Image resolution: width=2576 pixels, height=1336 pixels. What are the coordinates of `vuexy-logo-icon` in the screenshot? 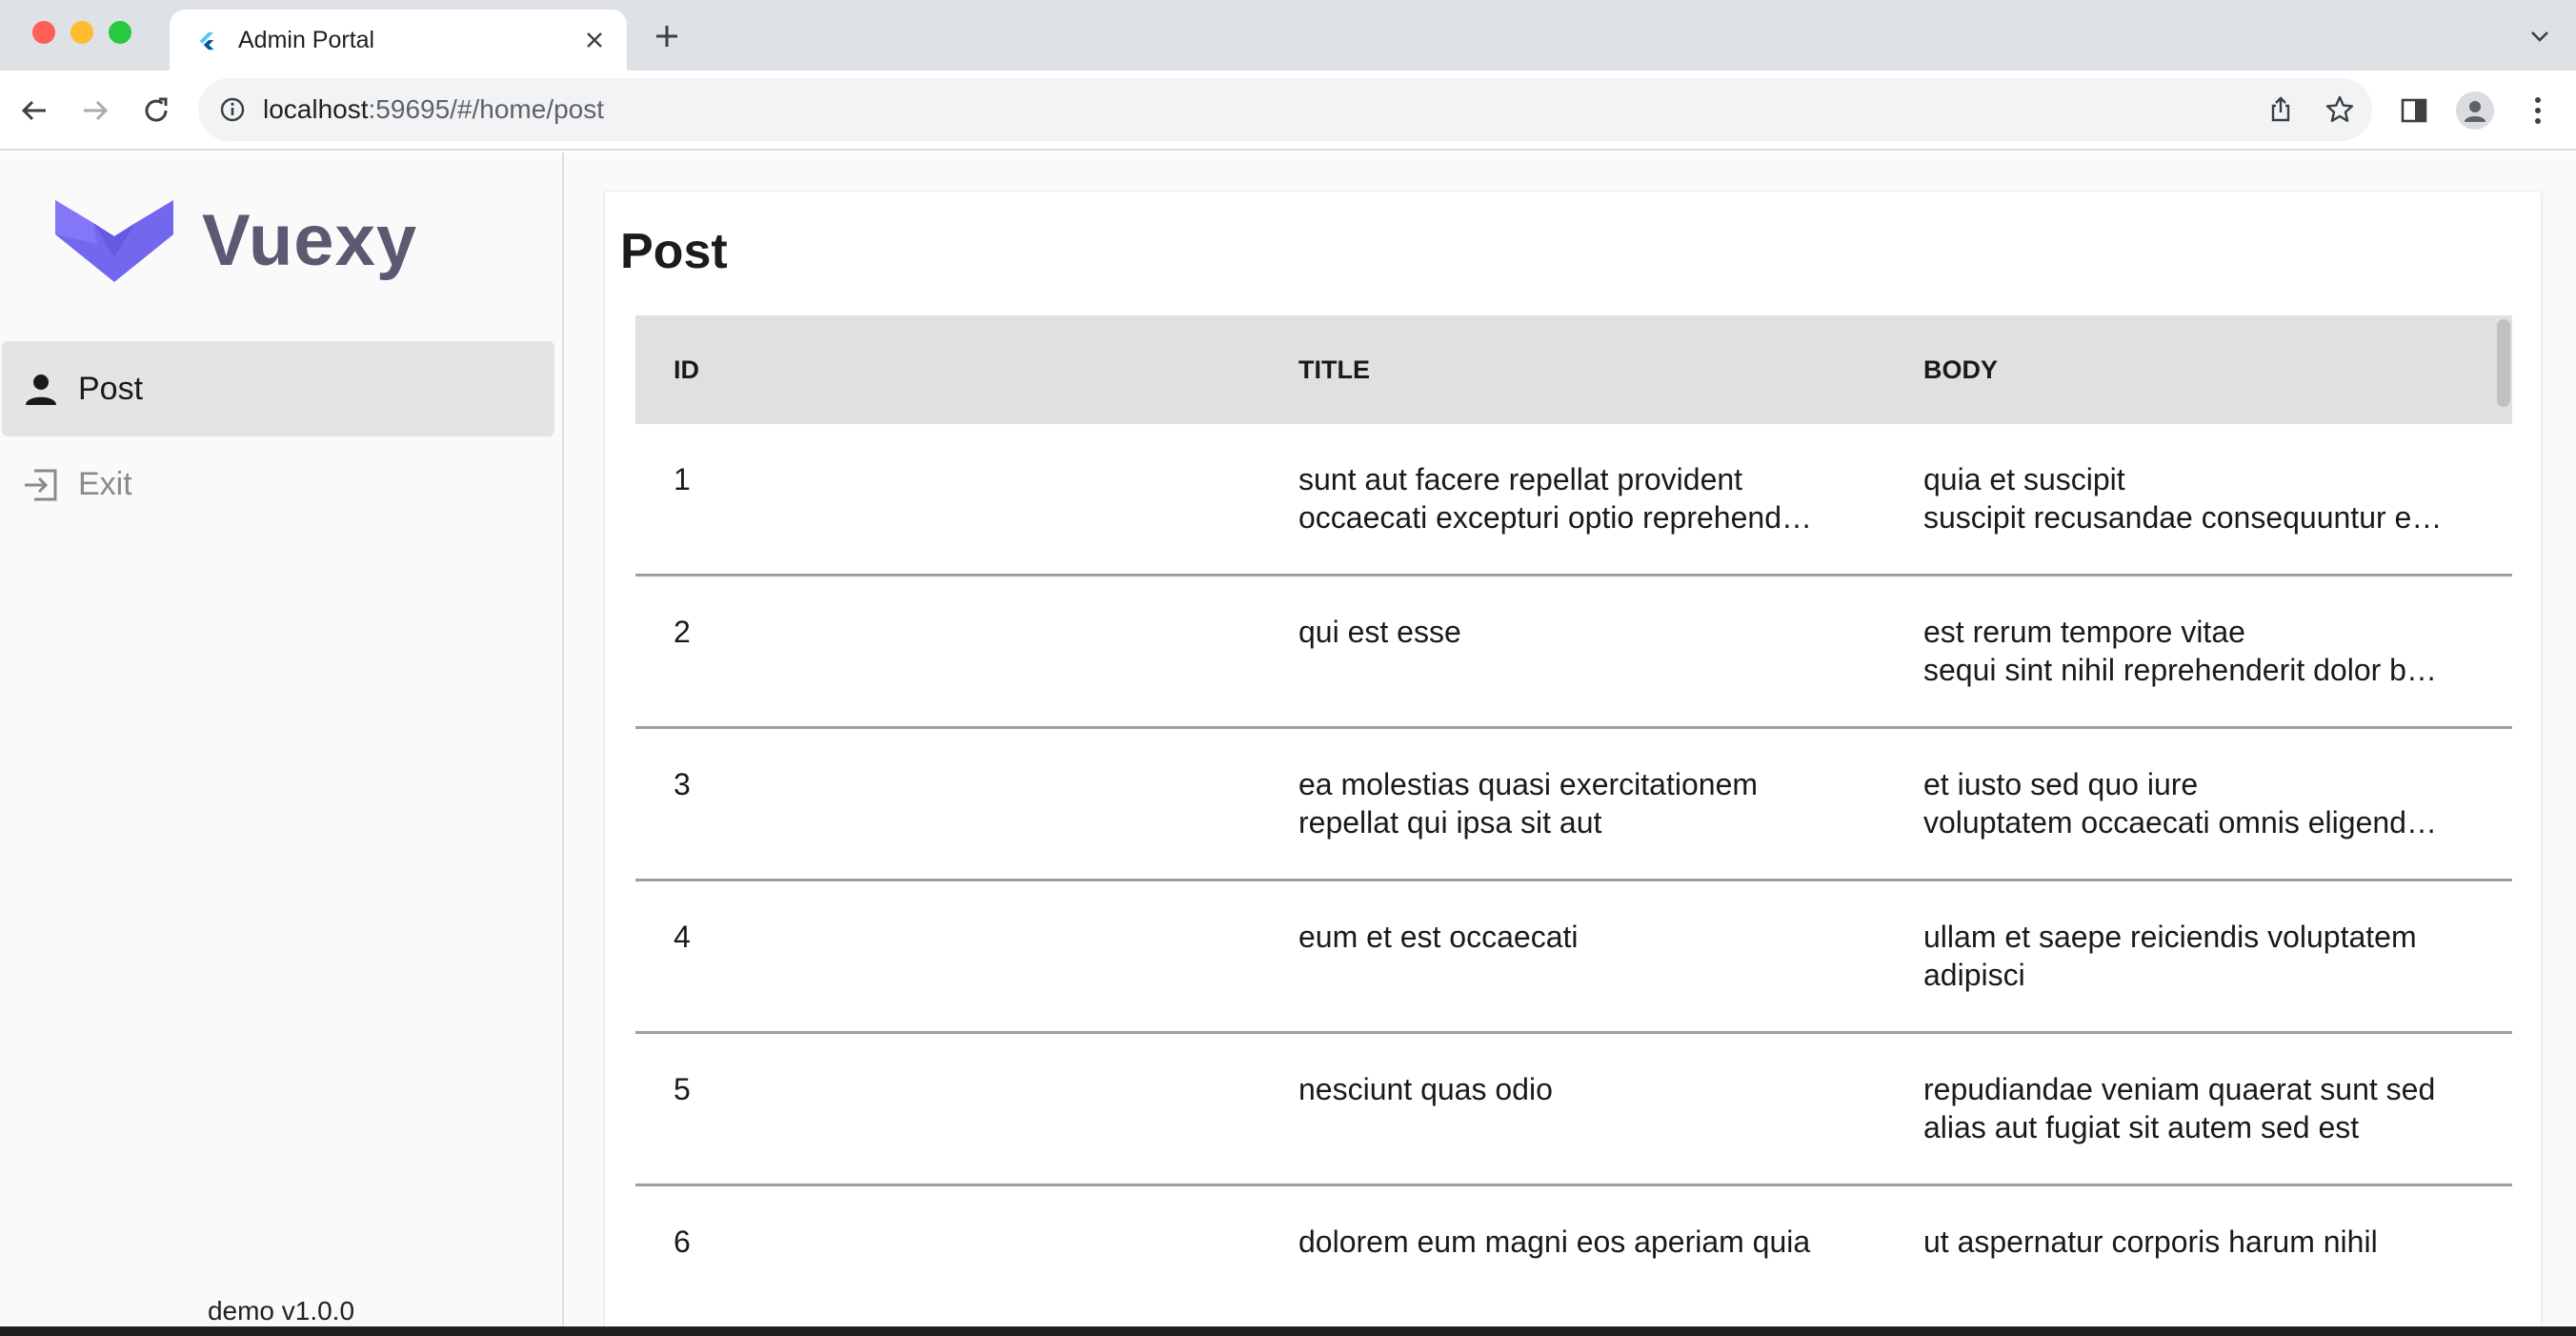 It's located at (114, 241).